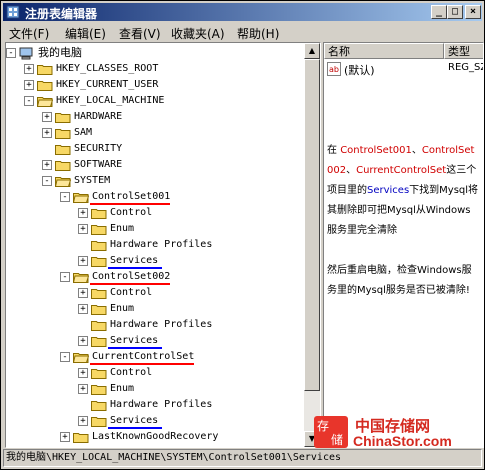 Image resolution: width=485 pixels, height=470 pixels. I want to click on window-title: 注册表编辑器, so click(61, 14).